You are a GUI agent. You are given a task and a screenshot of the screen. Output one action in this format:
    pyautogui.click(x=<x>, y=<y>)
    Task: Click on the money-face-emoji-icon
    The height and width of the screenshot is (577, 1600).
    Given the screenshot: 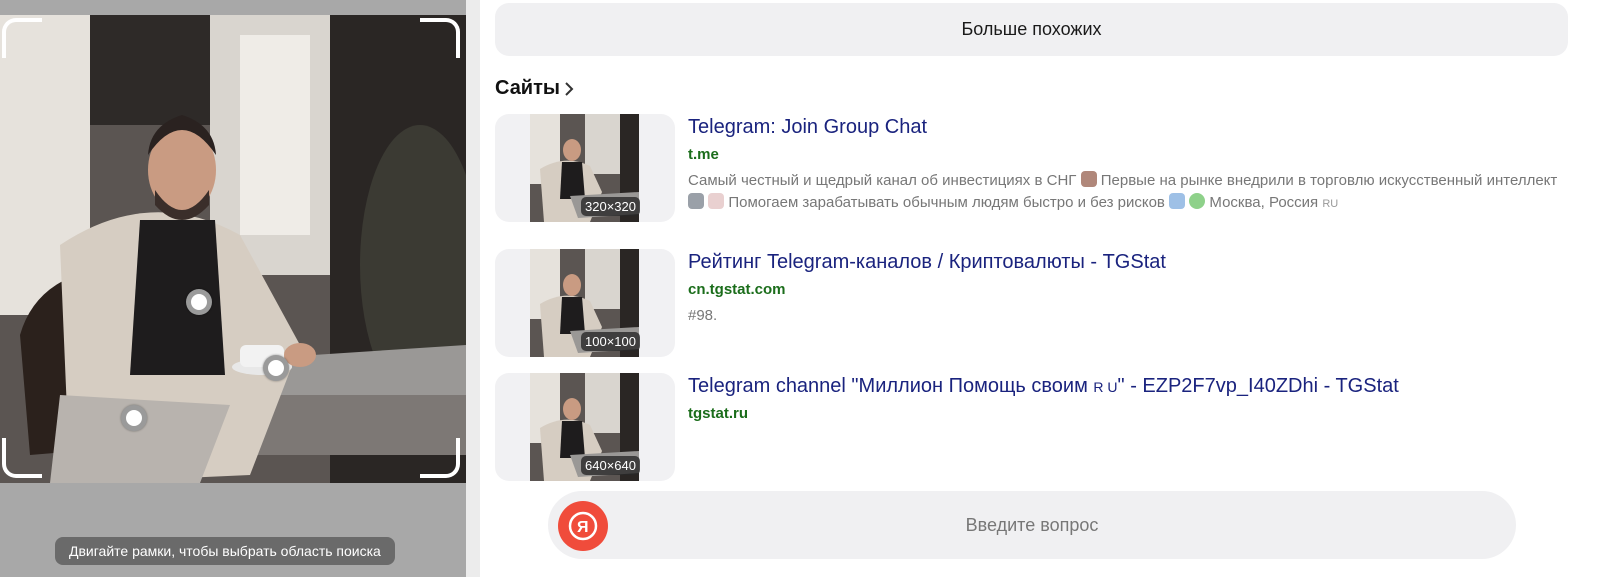 What is the action you would take?
    pyautogui.click(x=1197, y=201)
    